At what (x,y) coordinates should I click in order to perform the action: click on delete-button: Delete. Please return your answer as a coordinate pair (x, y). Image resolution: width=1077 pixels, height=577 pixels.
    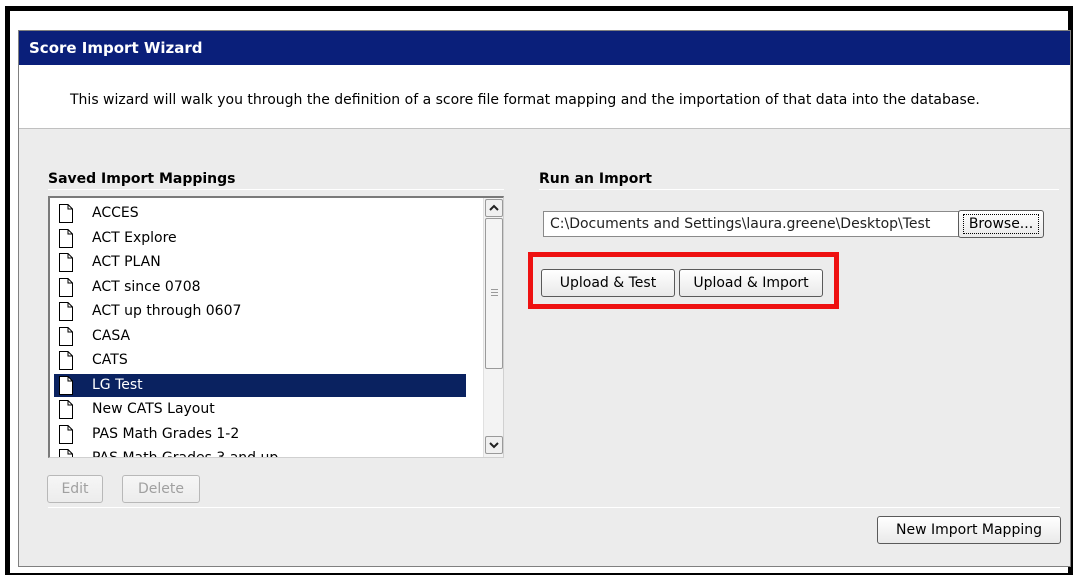
    Looking at the image, I should click on (161, 489).